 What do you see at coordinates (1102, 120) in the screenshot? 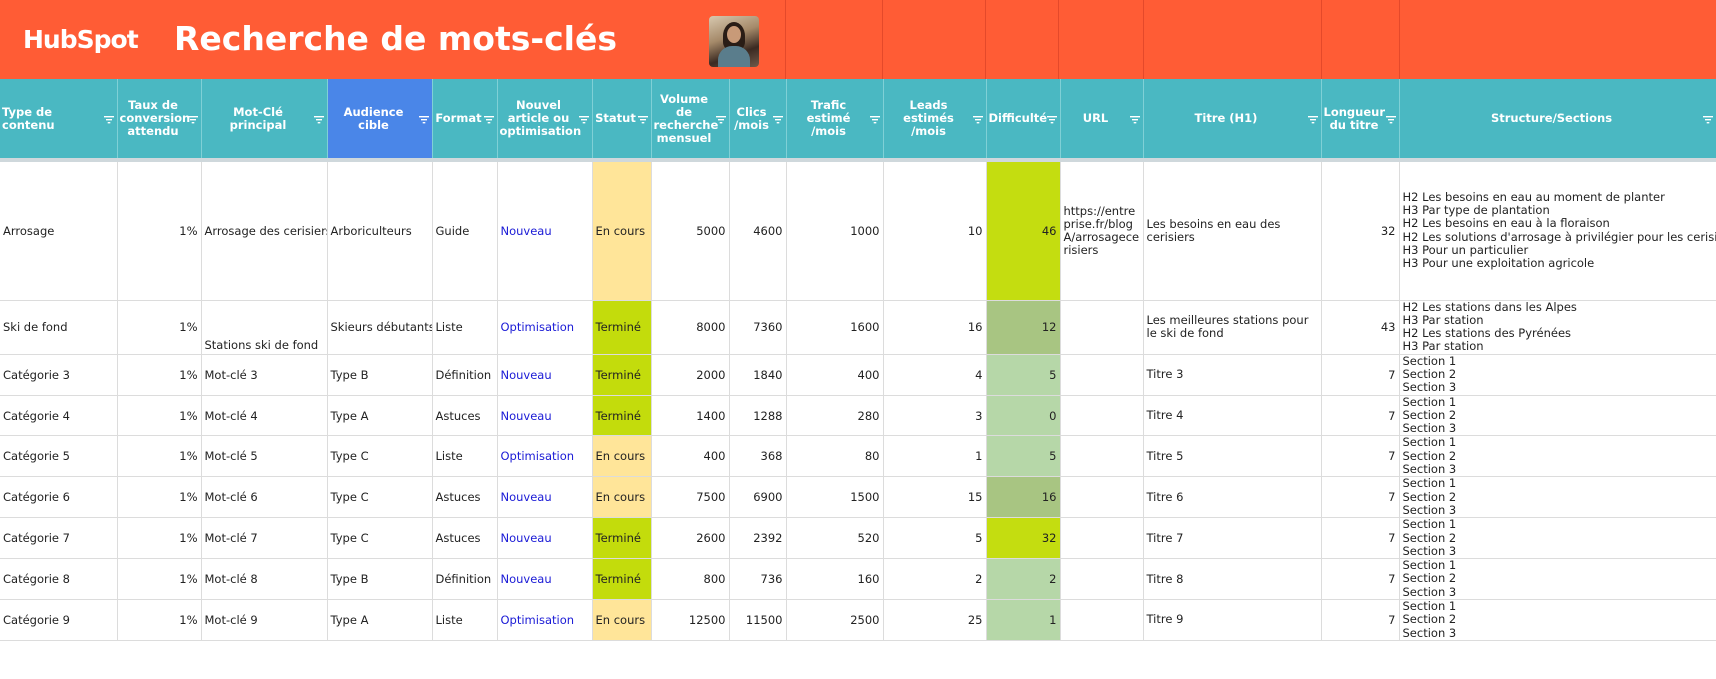
I see `column-header: URL` at bounding box center [1102, 120].